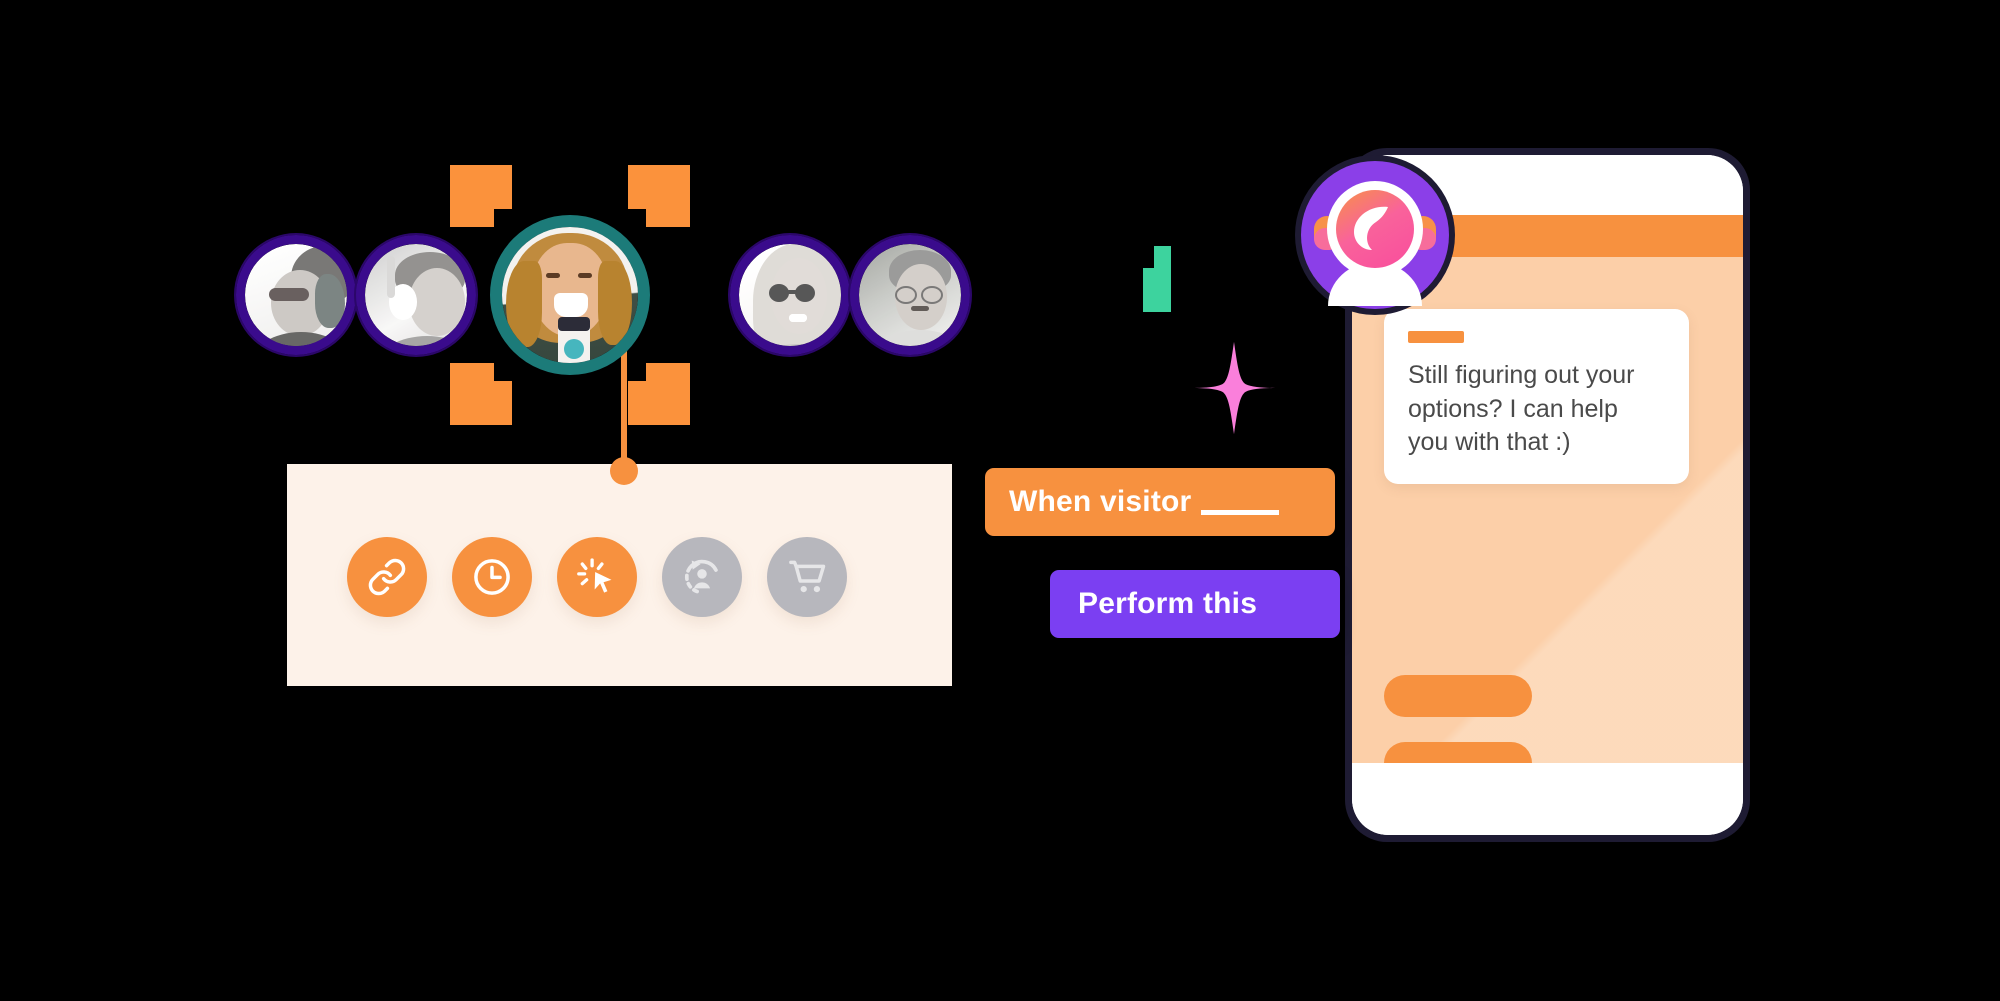 This screenshot has width=2000, height=1001. Describe the element at coordinates (1234, 388) in the screenshot. I see `decor-pink-sparkle-icon` at that location.